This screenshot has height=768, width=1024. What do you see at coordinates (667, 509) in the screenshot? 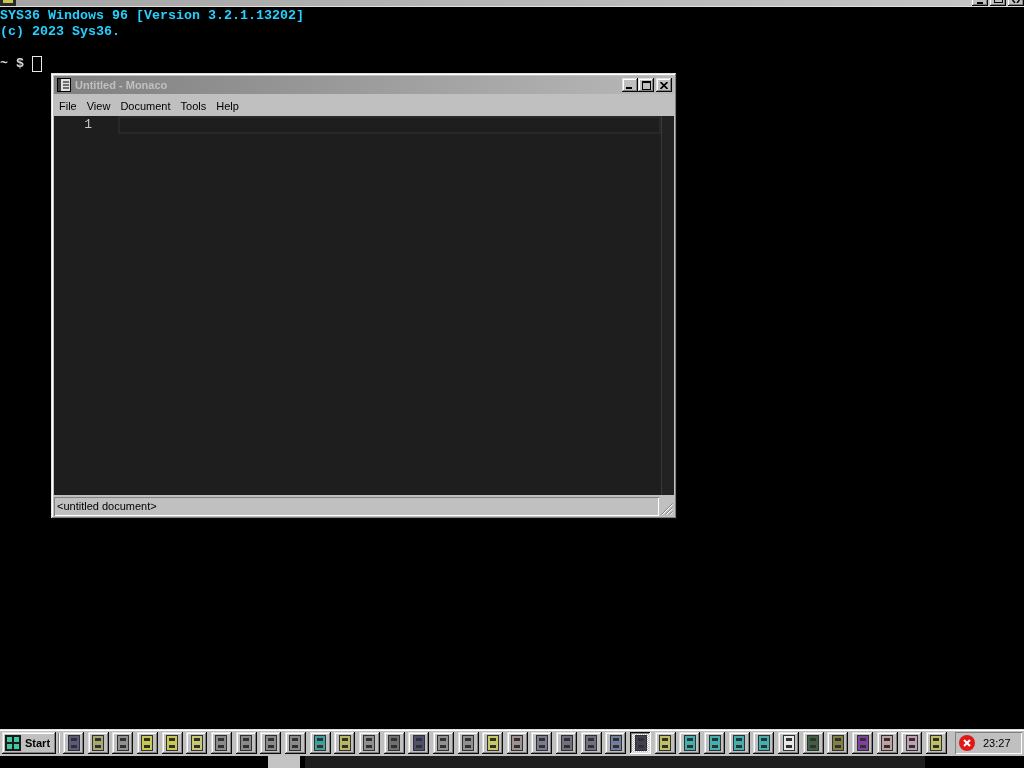
I see `resize-grip-icon` at bounding box center [667, 509].